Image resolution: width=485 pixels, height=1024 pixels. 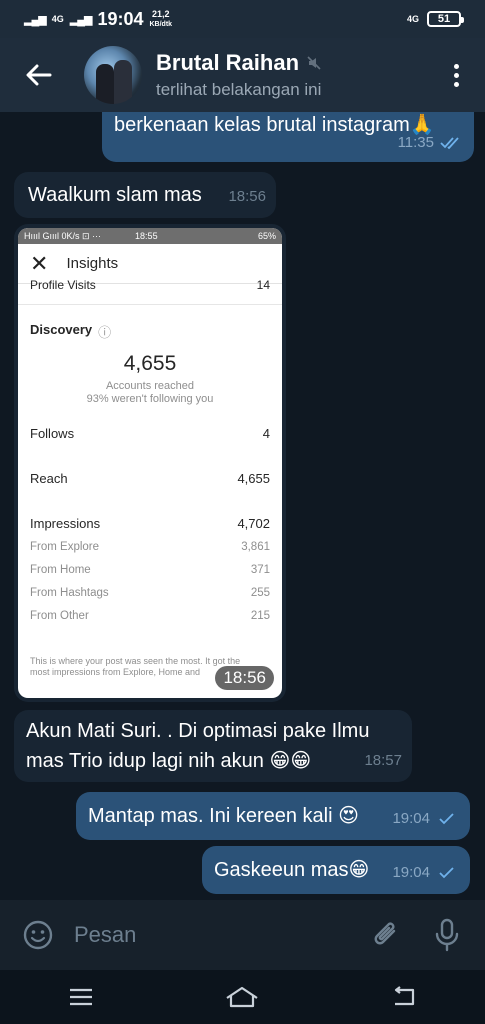 What do you see at coordinates (35, 19) in the screenshot?
I see `signal-icon: ▂▄▆` at bounding box center [35, 19].